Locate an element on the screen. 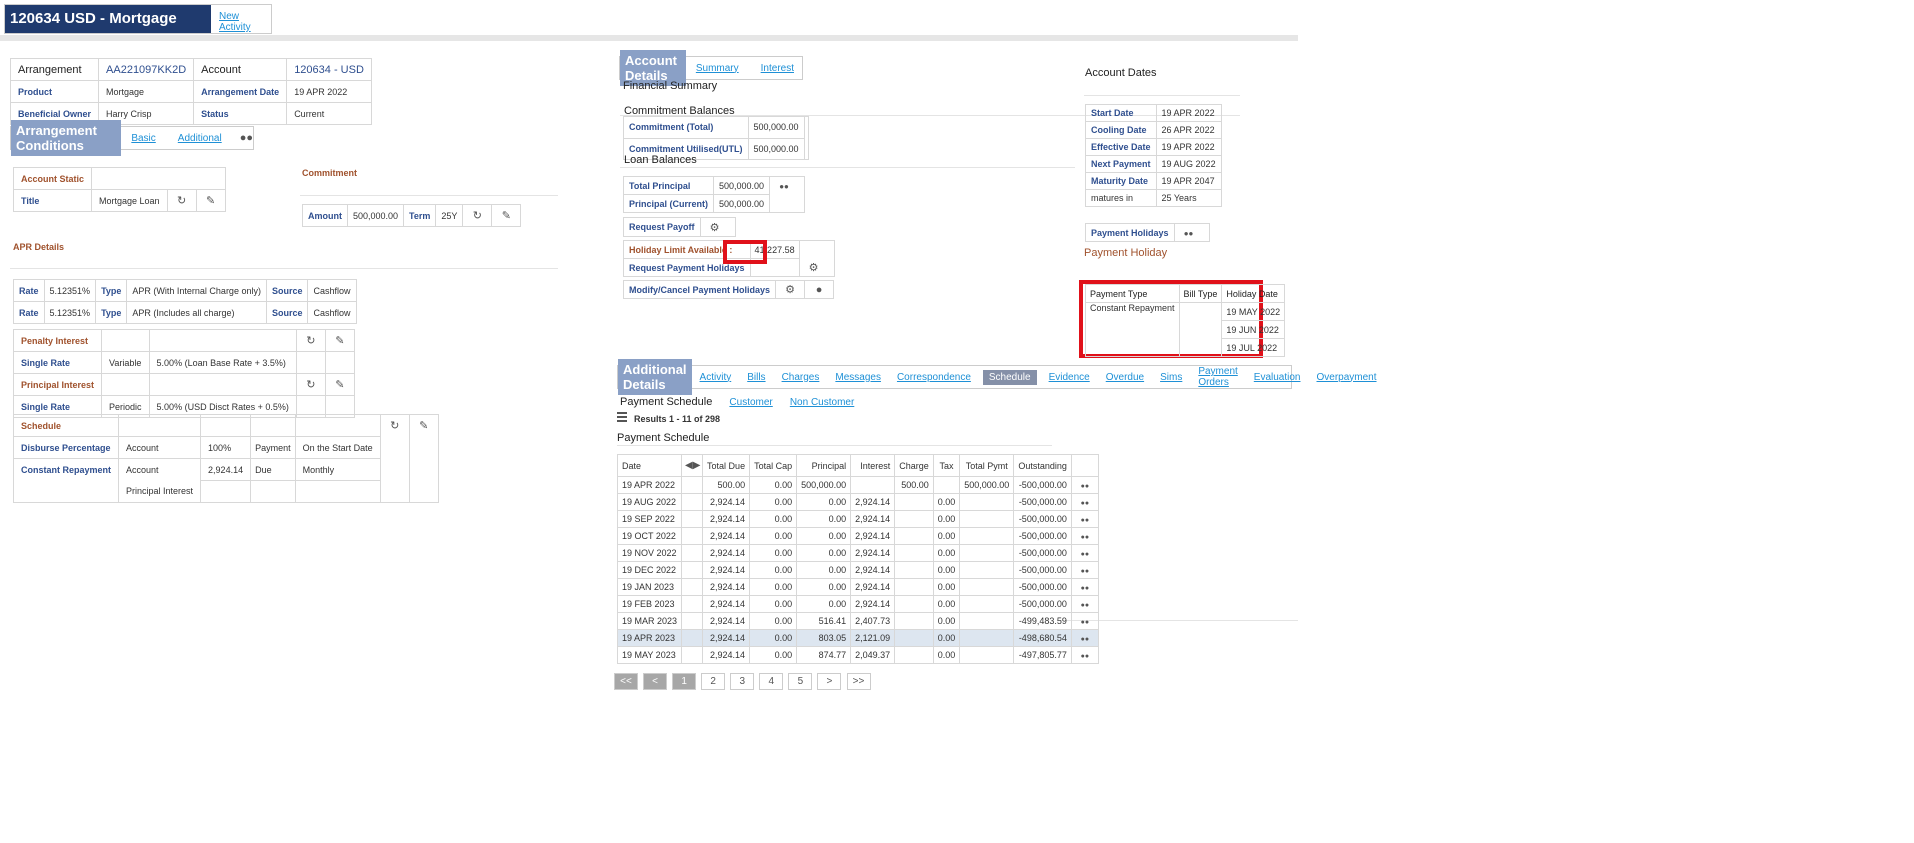 This screenshot has height=843, width=1914. col-total-cap: Total Cap is located at coordinates (773, 465).